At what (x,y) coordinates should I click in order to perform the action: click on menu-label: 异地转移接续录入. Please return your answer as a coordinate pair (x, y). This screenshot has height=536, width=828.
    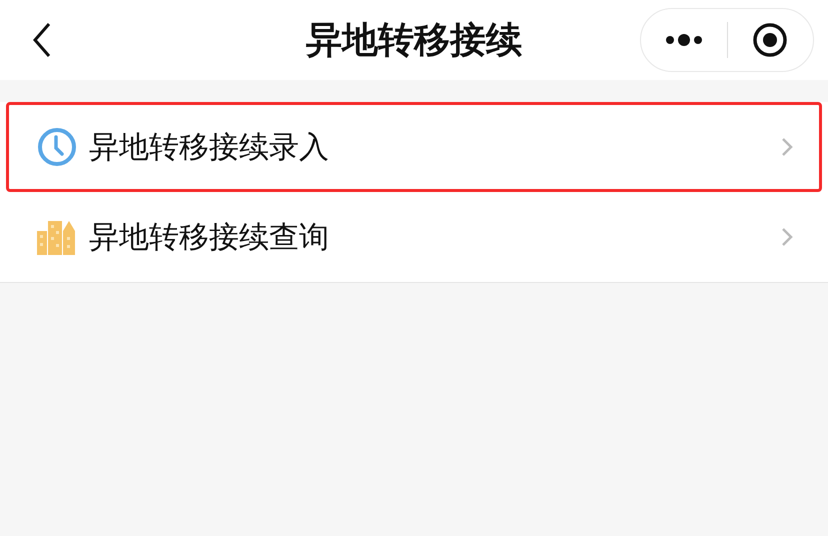
    Looking at the image, I should click on (209, 147).